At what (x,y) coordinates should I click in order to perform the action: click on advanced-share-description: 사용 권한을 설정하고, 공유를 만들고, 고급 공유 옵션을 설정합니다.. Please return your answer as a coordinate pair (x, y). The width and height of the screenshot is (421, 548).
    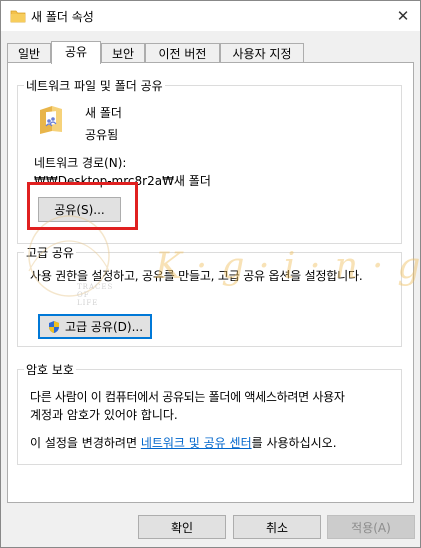
    Looking at the image, I should click on (196, 276).